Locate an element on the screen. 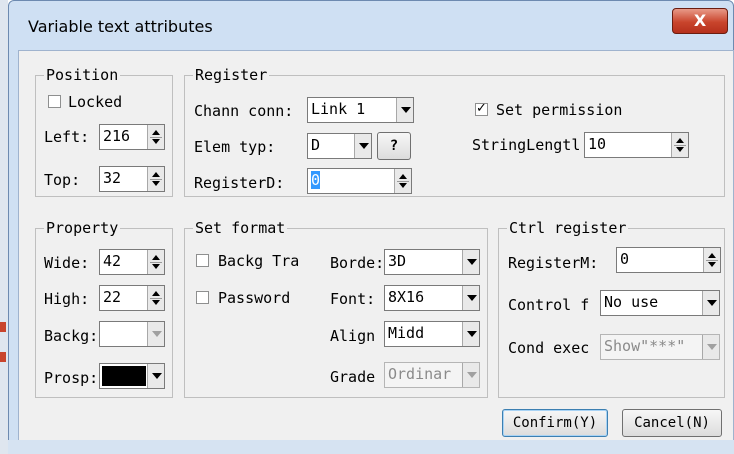 Image resolution: width=734 pixels, height=454 pixels. window-bottom-frame is located at coordinates (371, 447).